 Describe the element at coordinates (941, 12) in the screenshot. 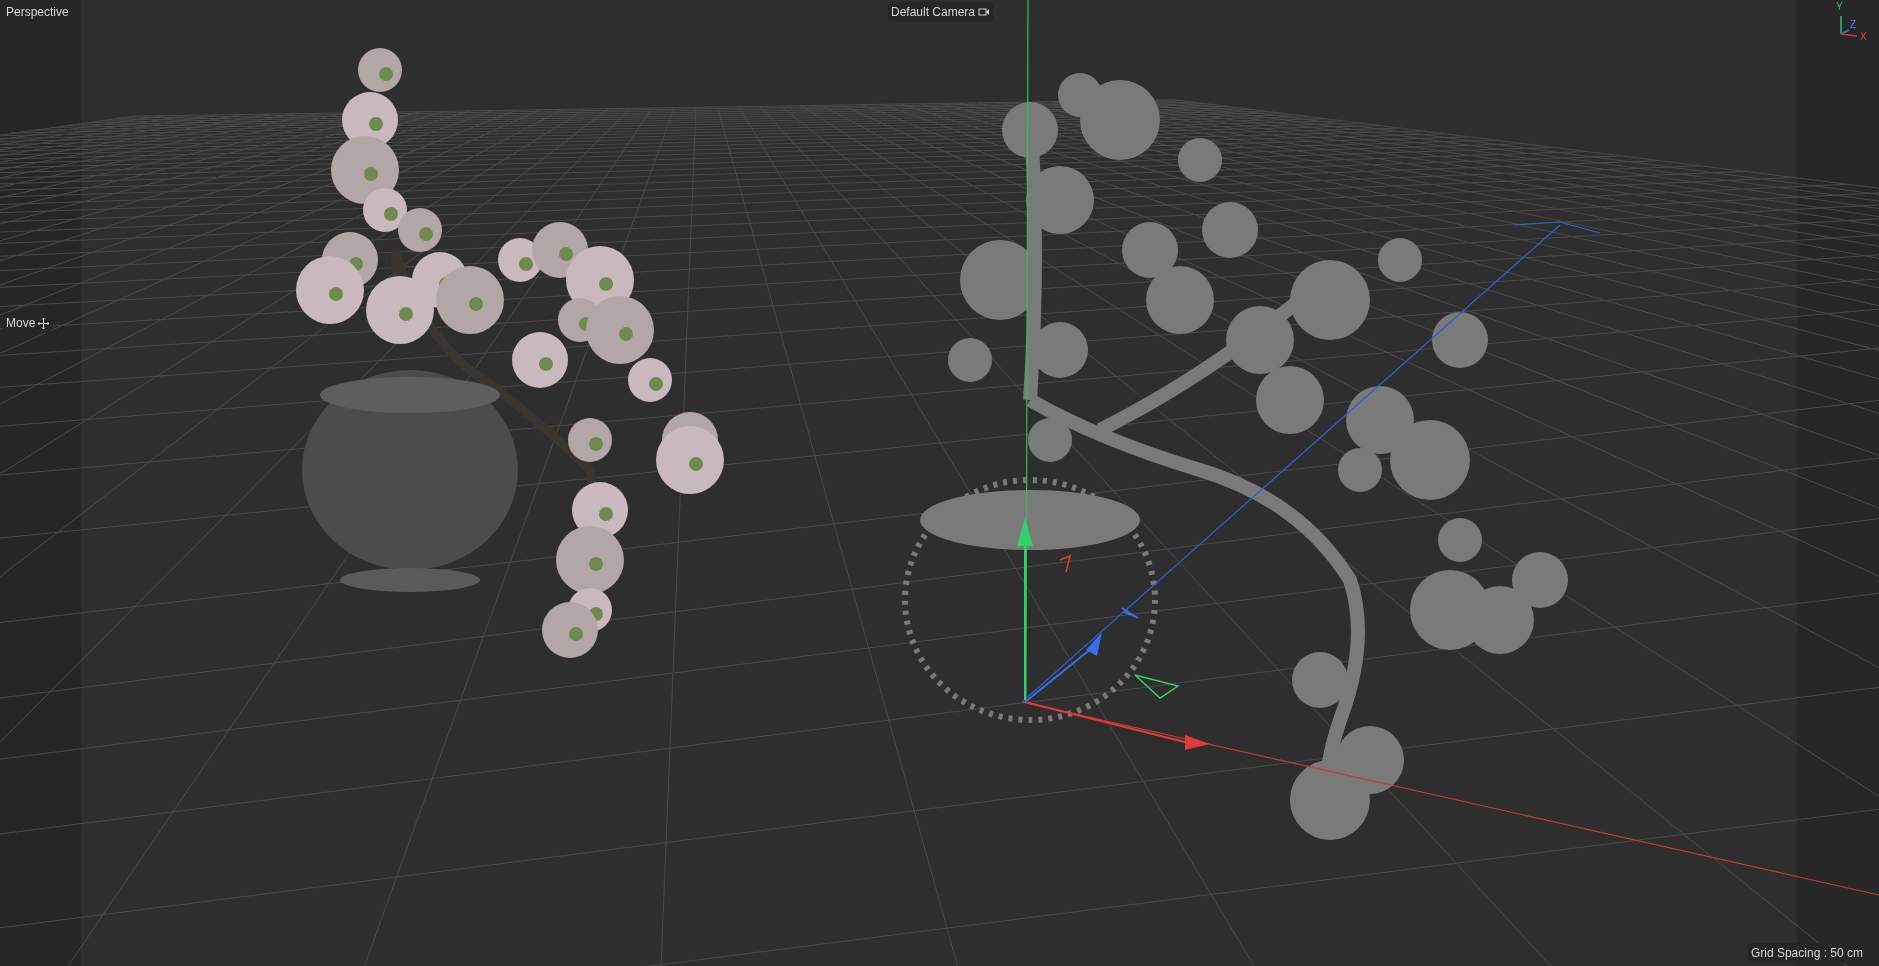

I see `camera-menu: Default Camera` at that location.